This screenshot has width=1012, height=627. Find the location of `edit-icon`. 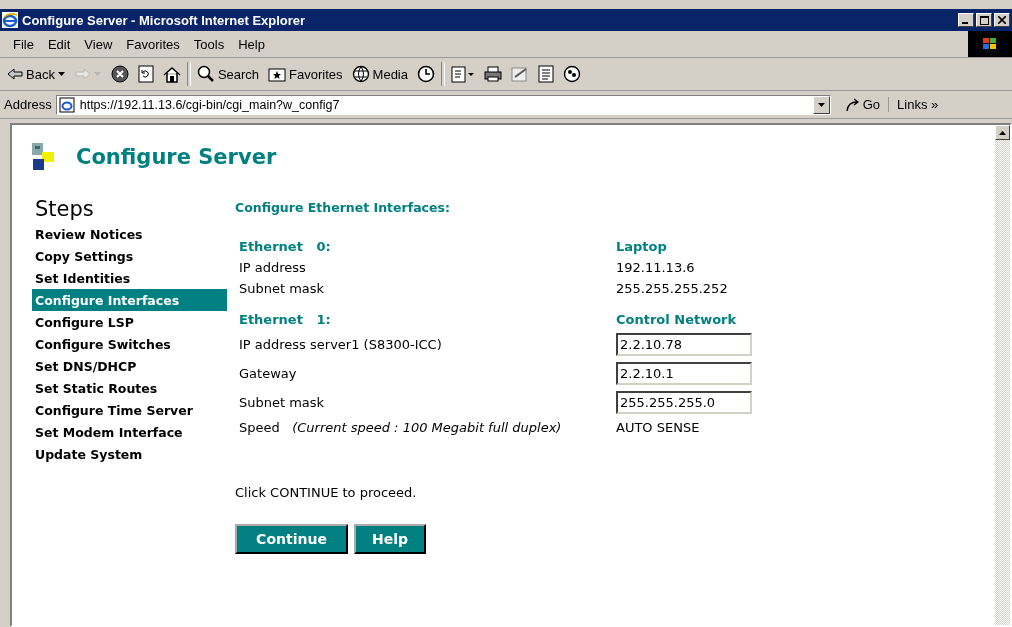

edit-icon is located at coordinates (520, 74).